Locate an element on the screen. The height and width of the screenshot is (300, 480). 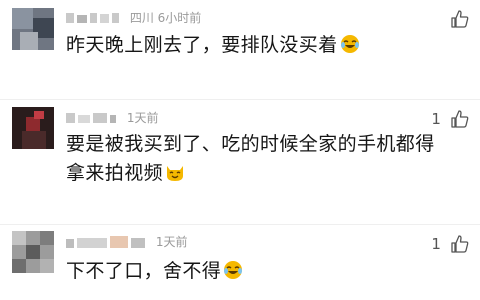
cat-smile-emoji is located at coordinates (175, 173).